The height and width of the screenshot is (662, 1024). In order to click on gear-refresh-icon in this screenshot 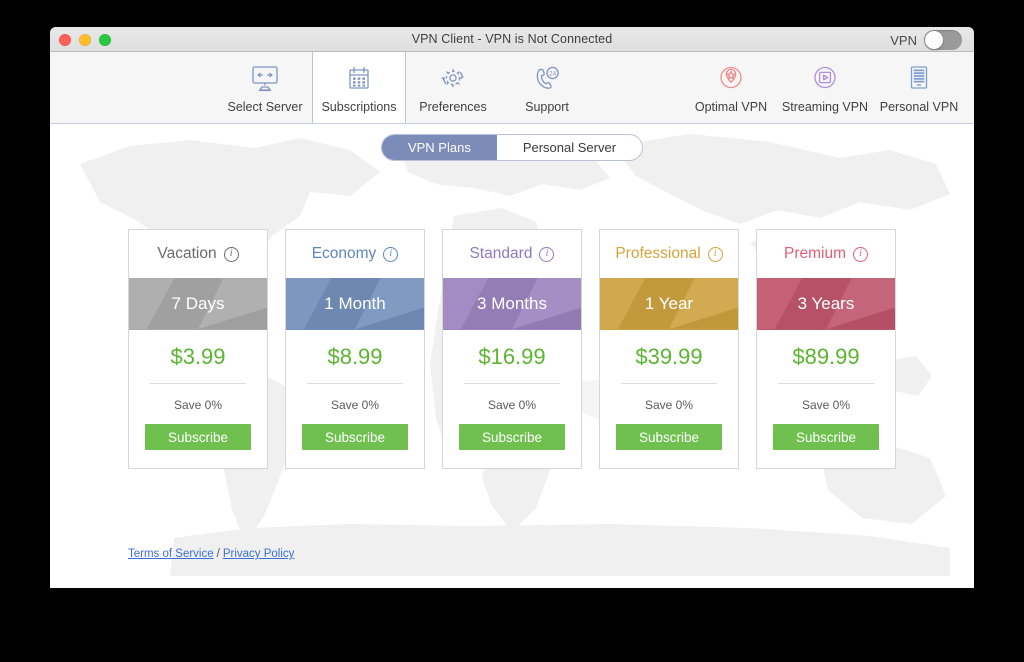, I will do `click(453, 78)`.